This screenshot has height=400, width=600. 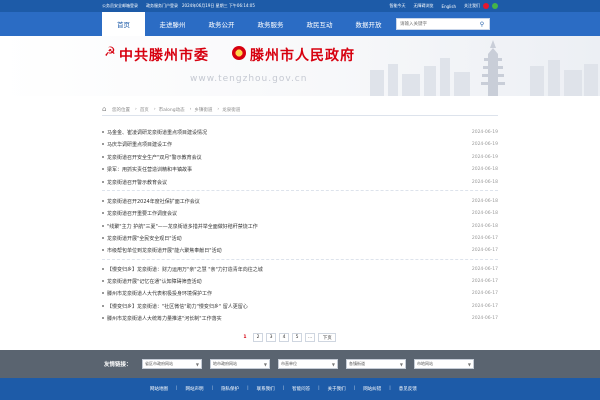 What do you see at coordinates (289, 213) in the screenshot?
I see `news-title: 龙泉街道召开重要工作调度会议` at bounding box center [289, 213].